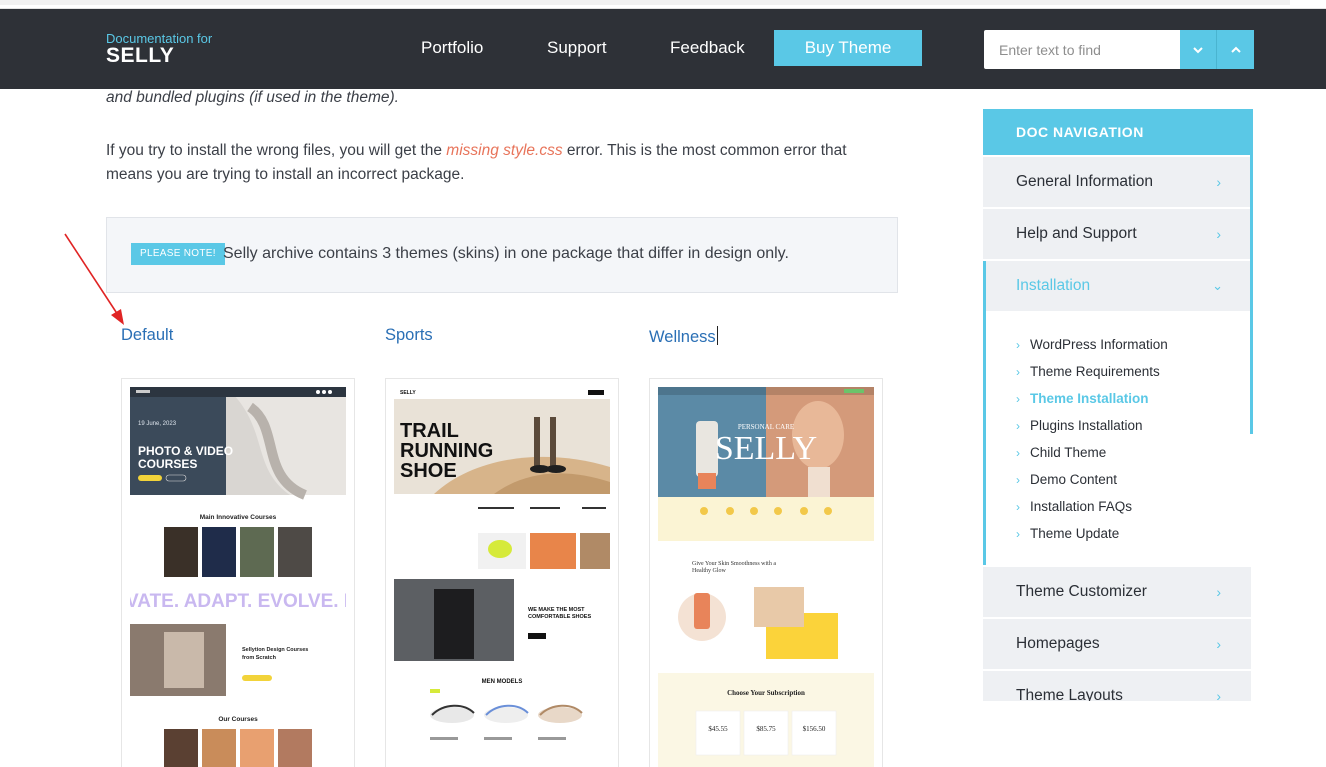 The image size is (1326, 767). I want to click on sidebar-item-theme-customizer: Theme Customizer ›, so click(1117, 592).